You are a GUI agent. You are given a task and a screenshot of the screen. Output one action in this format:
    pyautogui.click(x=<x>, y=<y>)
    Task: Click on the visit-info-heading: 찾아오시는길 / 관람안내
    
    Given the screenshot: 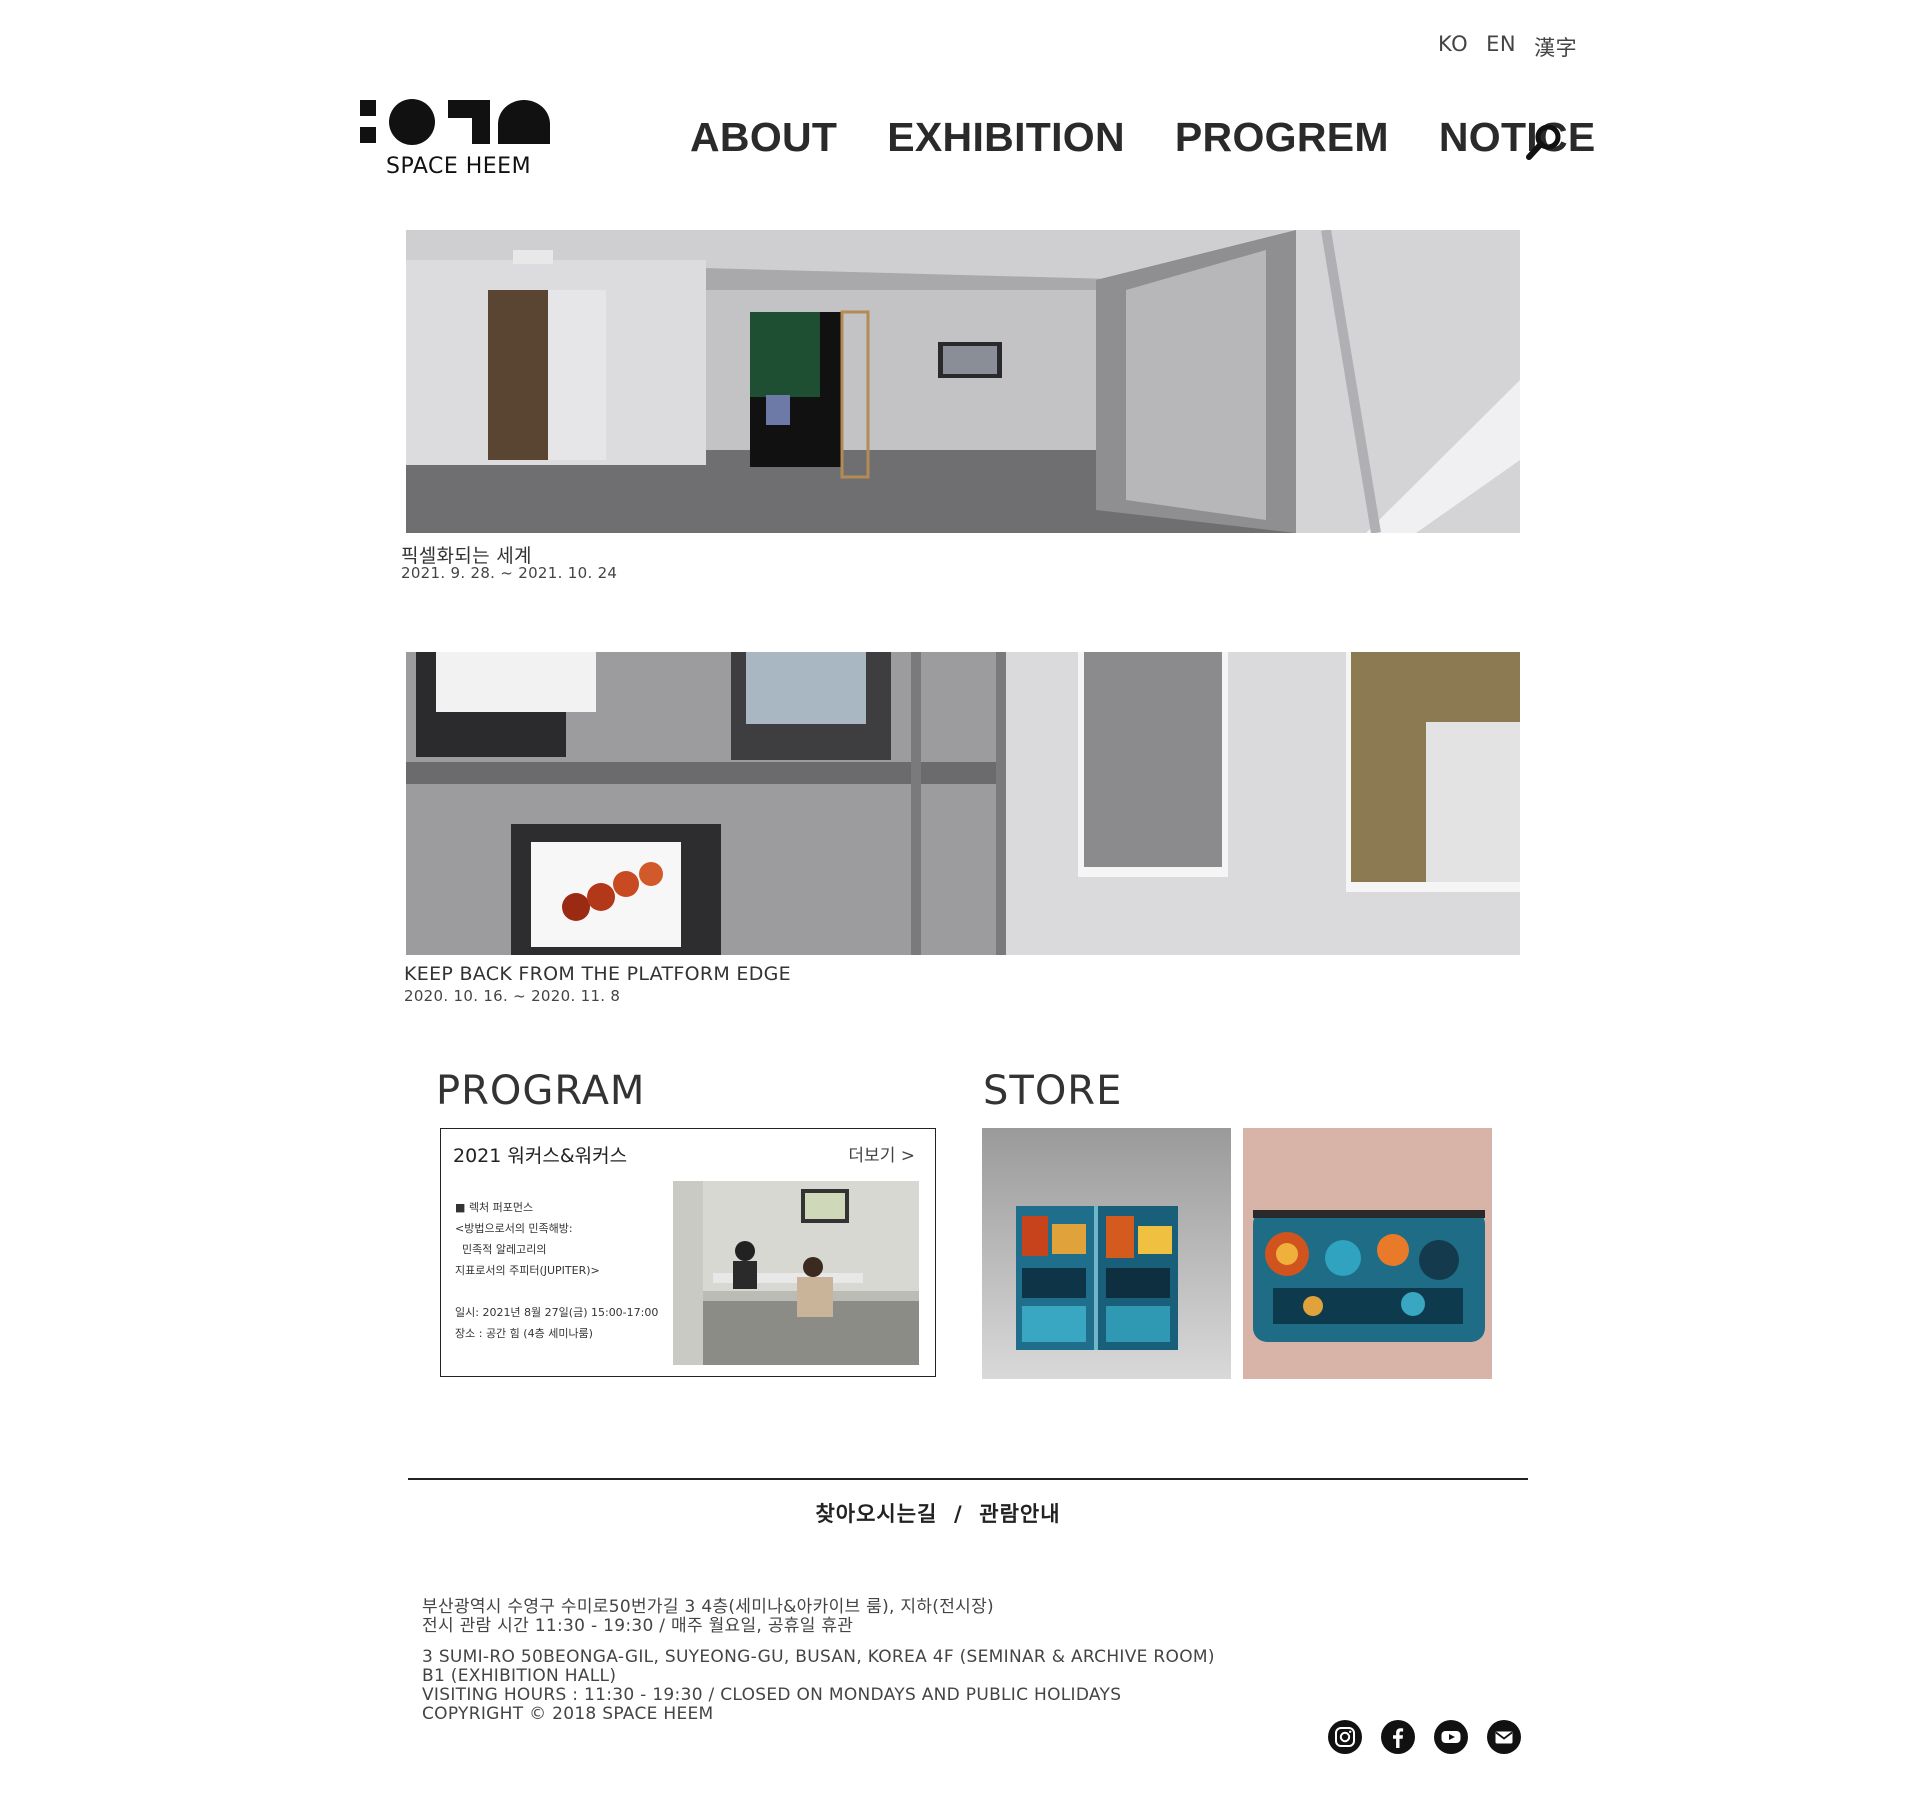 What is the action you would take?
    pyautogui.click(x=938, y=1513)
    